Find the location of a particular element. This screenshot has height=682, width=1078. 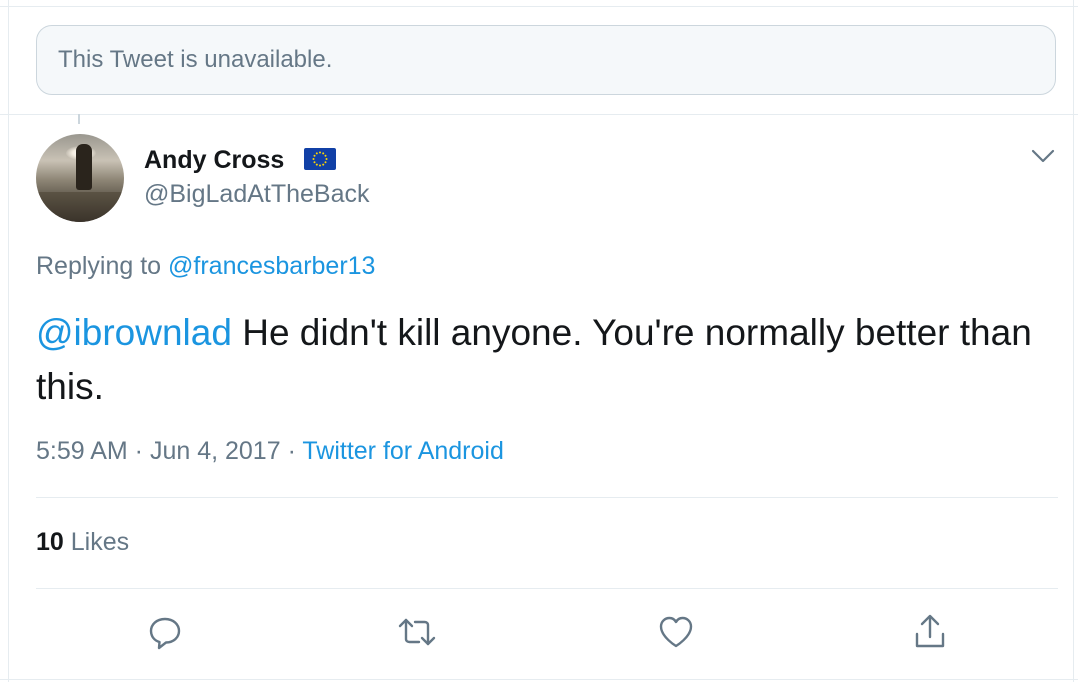

likes-stat: 10 Likes is located at coordinates (82, 542).